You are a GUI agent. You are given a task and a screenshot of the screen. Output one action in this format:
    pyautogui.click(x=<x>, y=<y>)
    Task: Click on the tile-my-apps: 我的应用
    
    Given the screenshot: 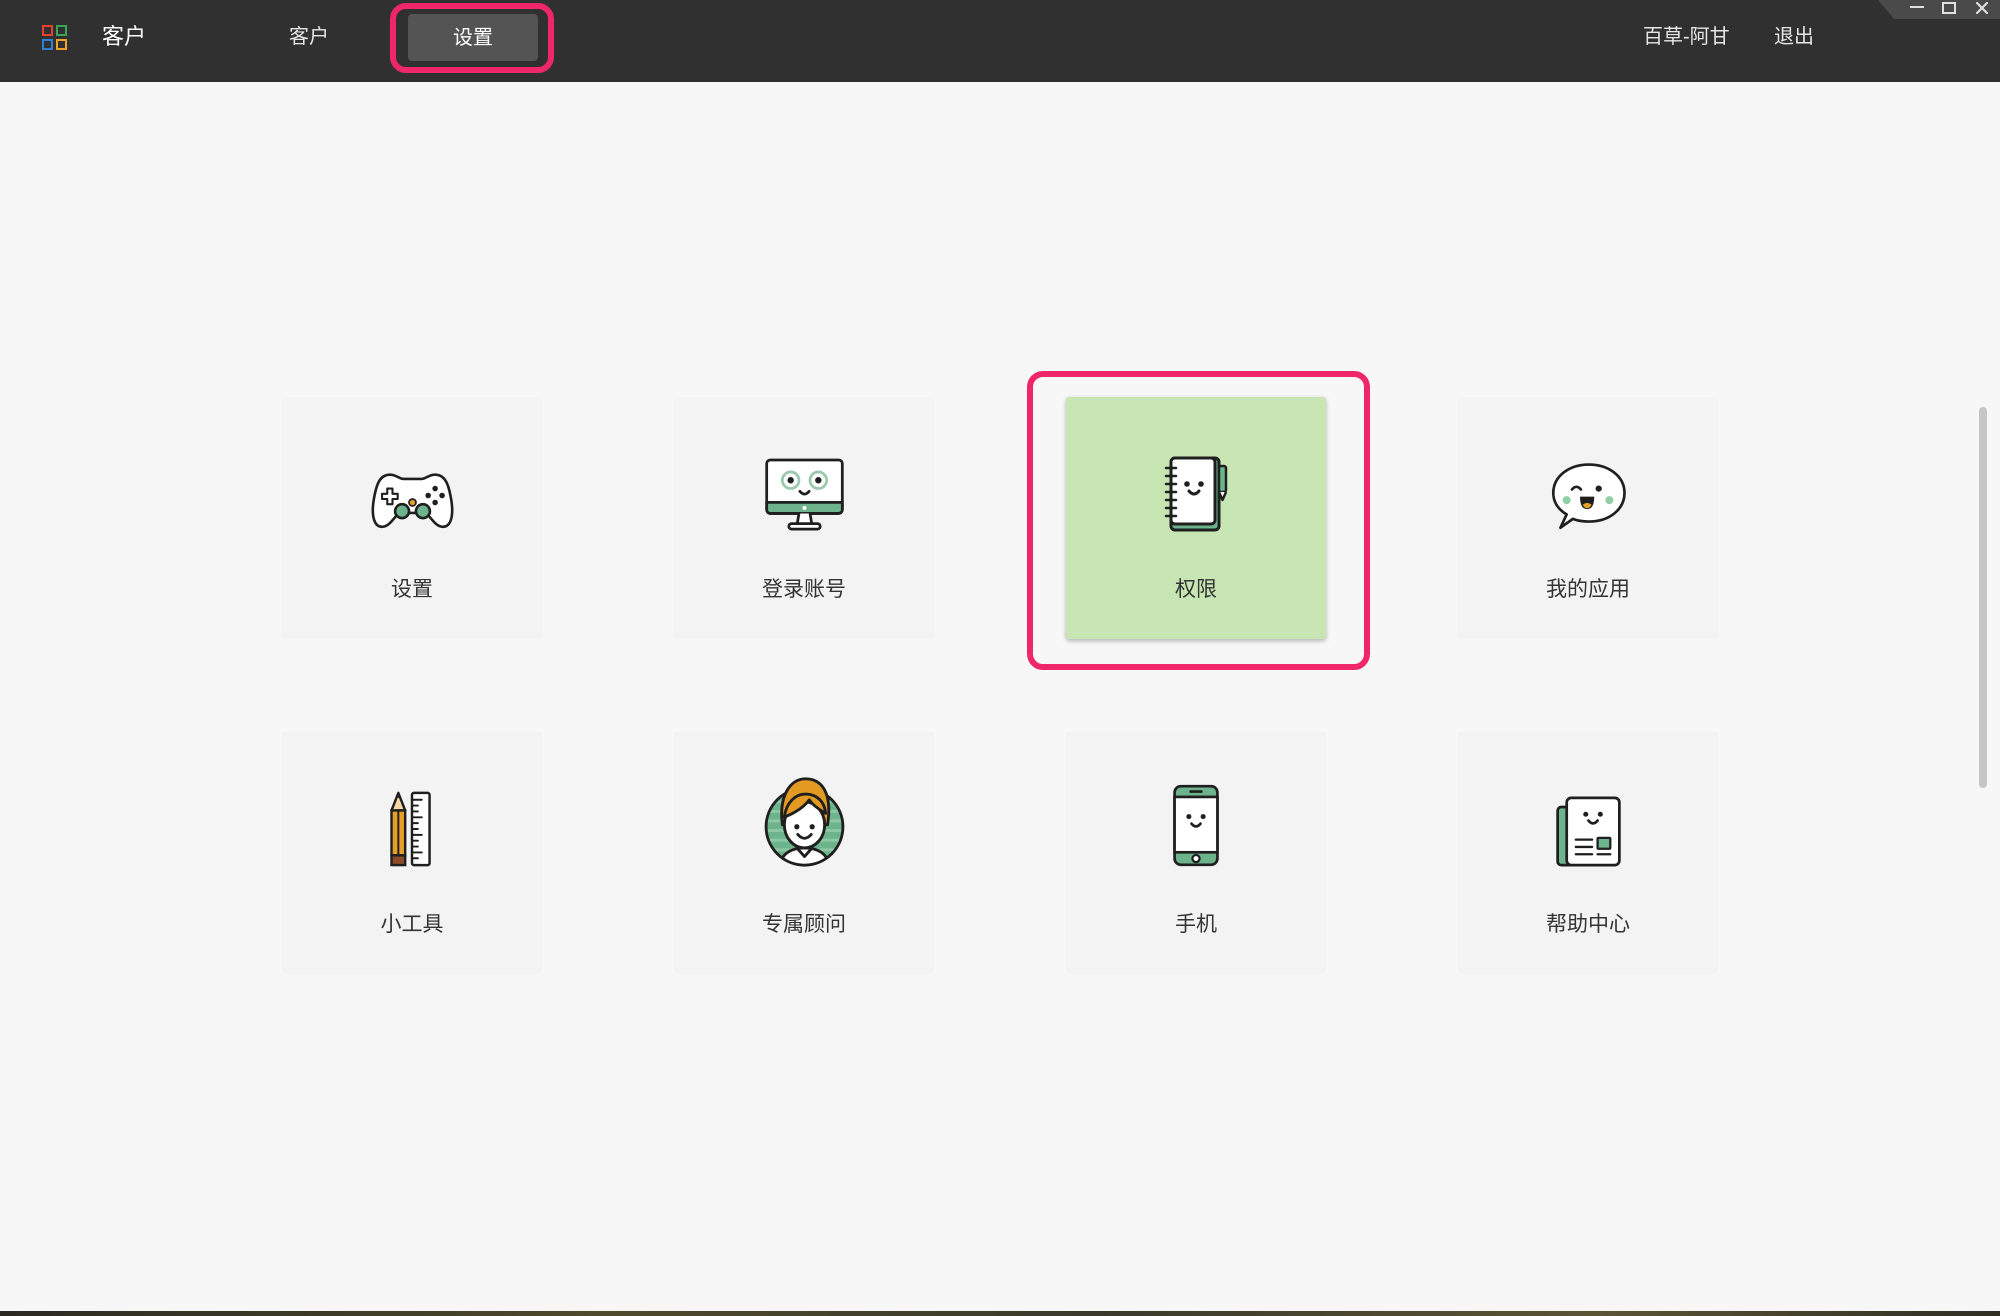 What is the action you would take?
    pyautogui.click(x=1588, y=518)
    